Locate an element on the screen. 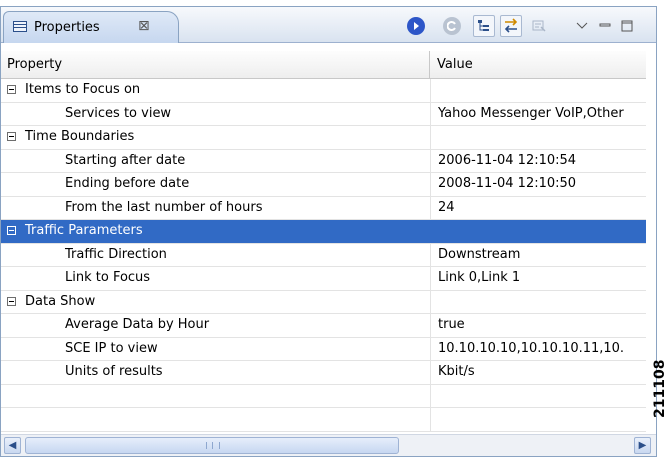 This screenshot has width=669, height=457. category-row: Data Show is located at coordinates (323, 302).